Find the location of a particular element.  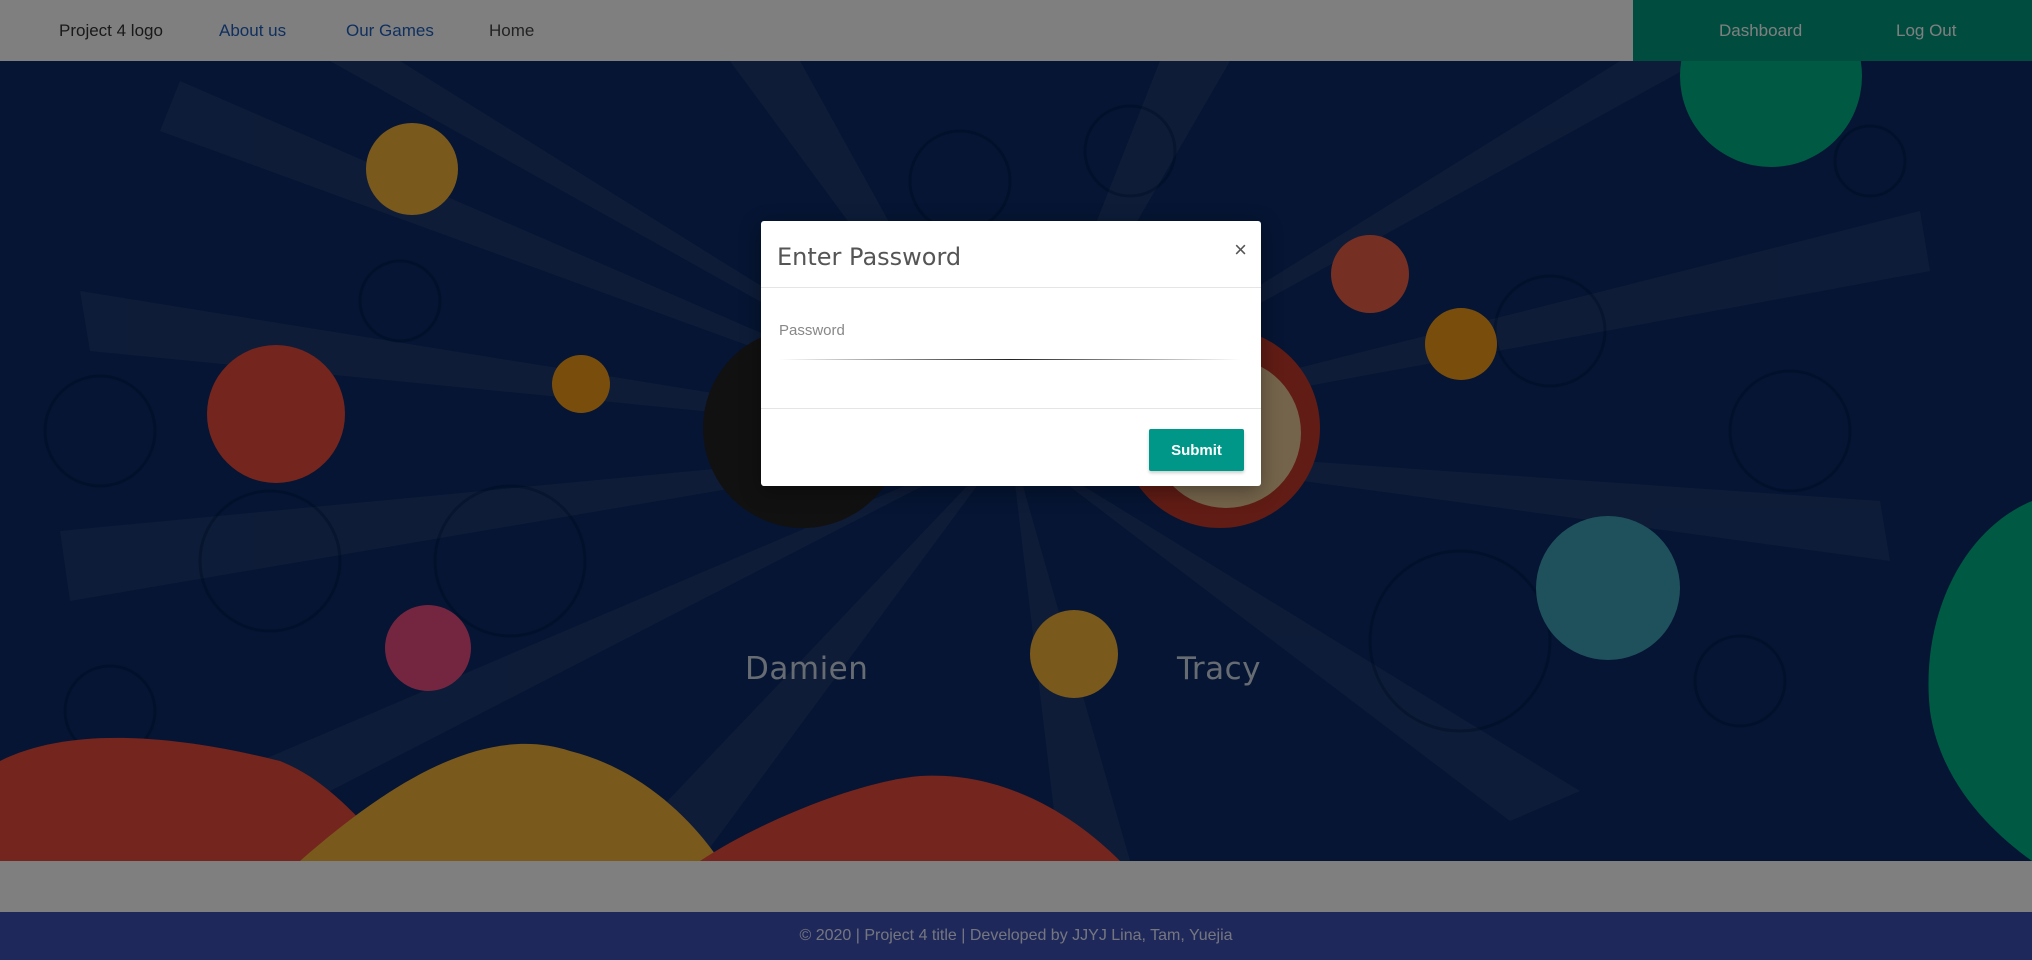

close-icon: × is located at coordinates (1240, 250).